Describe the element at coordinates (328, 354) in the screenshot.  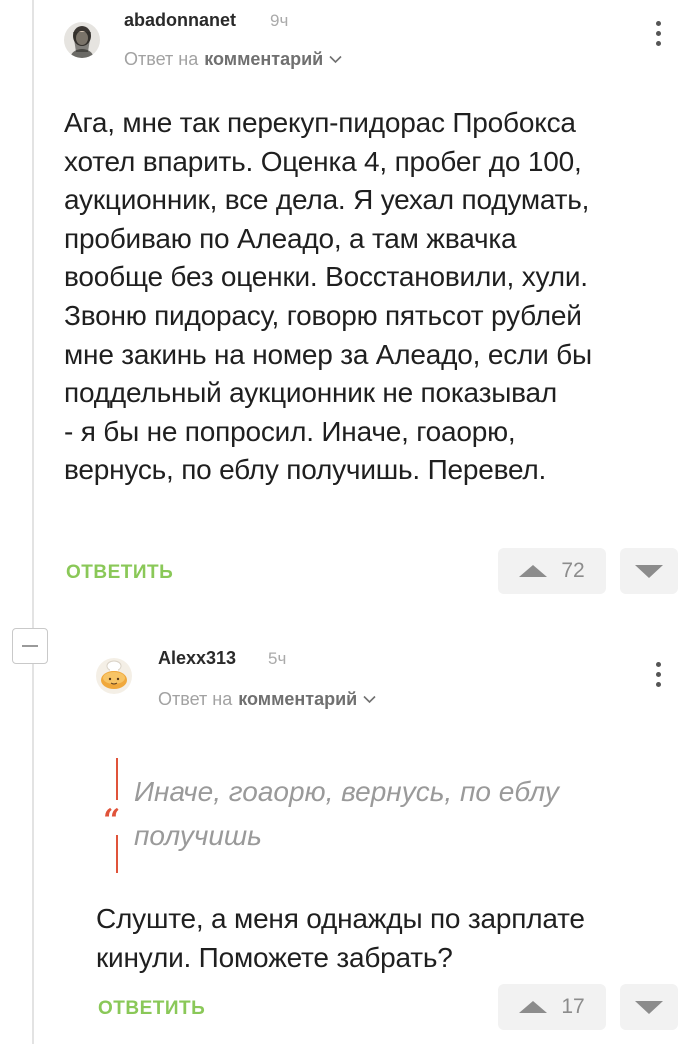
I see `comment-line: мне закинь на номер за Алеадо, если бы` at that location.